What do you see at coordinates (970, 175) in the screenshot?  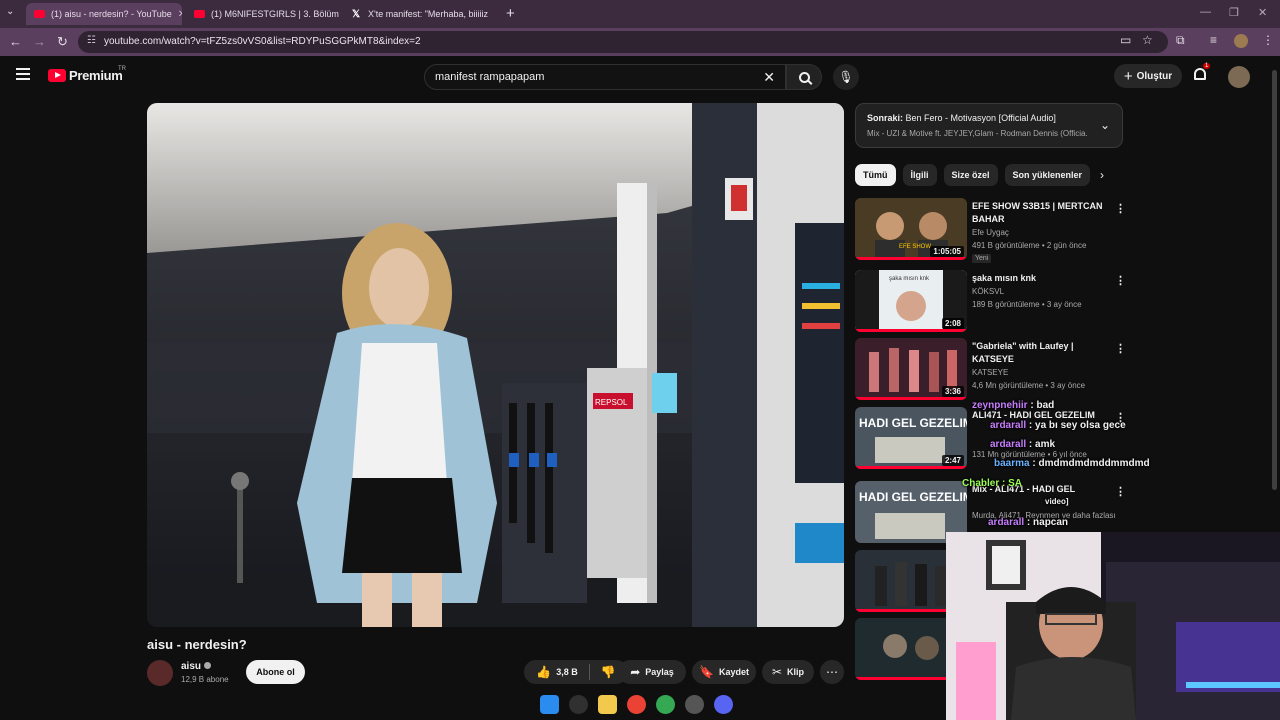 I see `chip-for-you: Size özel` at bounding box center [970, 175].